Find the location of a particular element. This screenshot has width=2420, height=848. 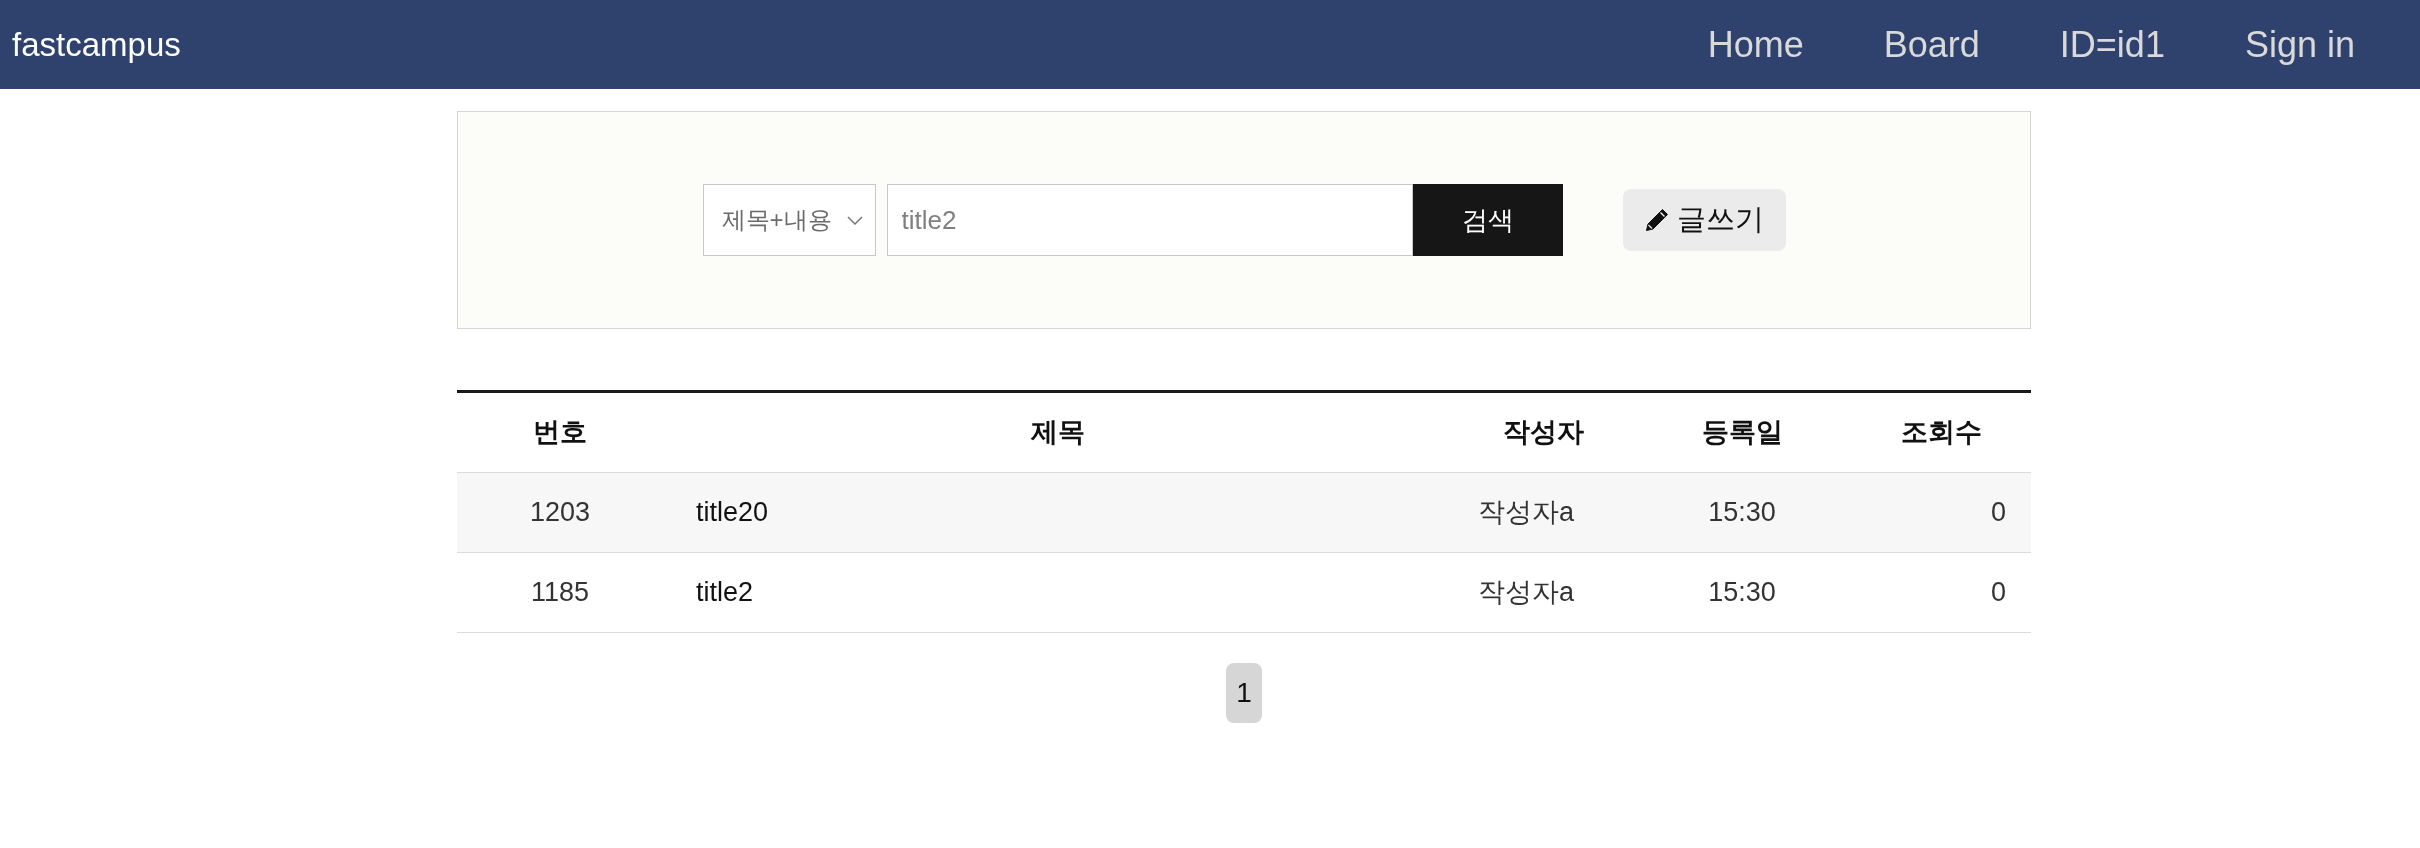

table-cell: 1185 is located at coordinates (560, 592).